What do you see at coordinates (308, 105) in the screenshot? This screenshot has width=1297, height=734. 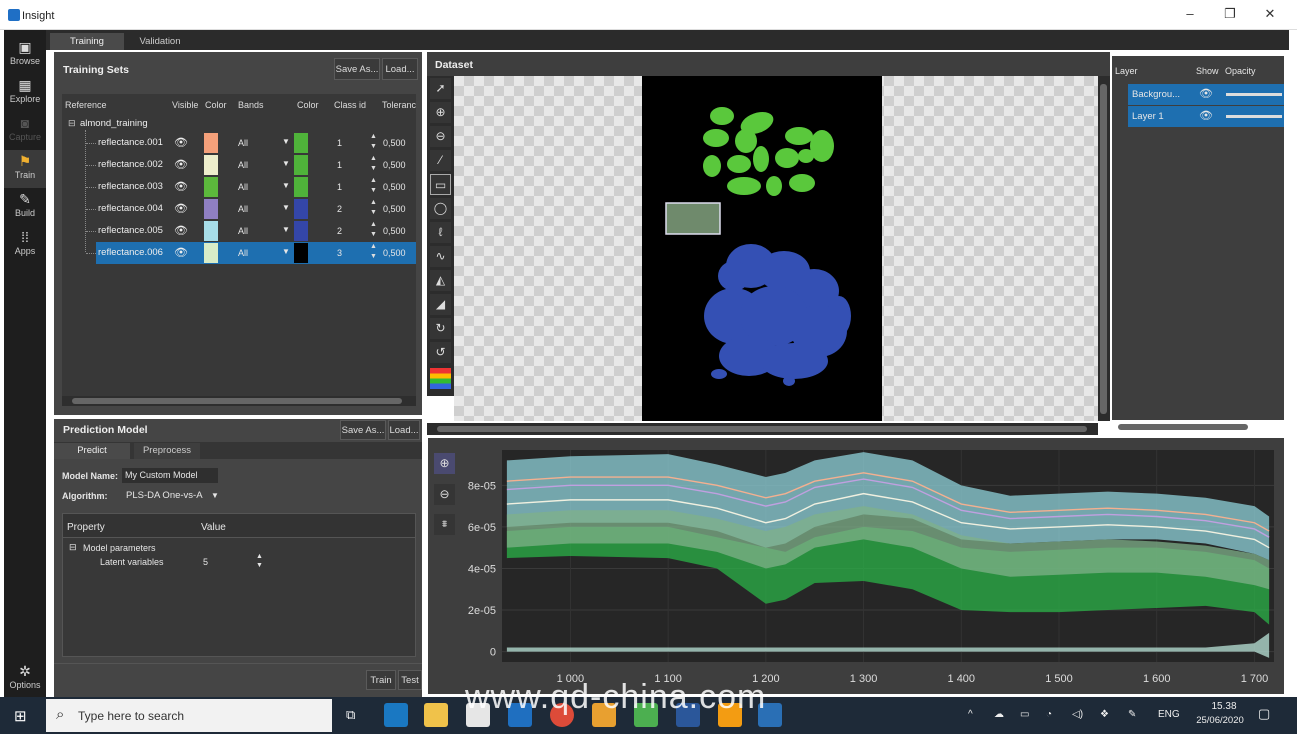 I see `col-class-color: Color` at bounding box center [308, 105].